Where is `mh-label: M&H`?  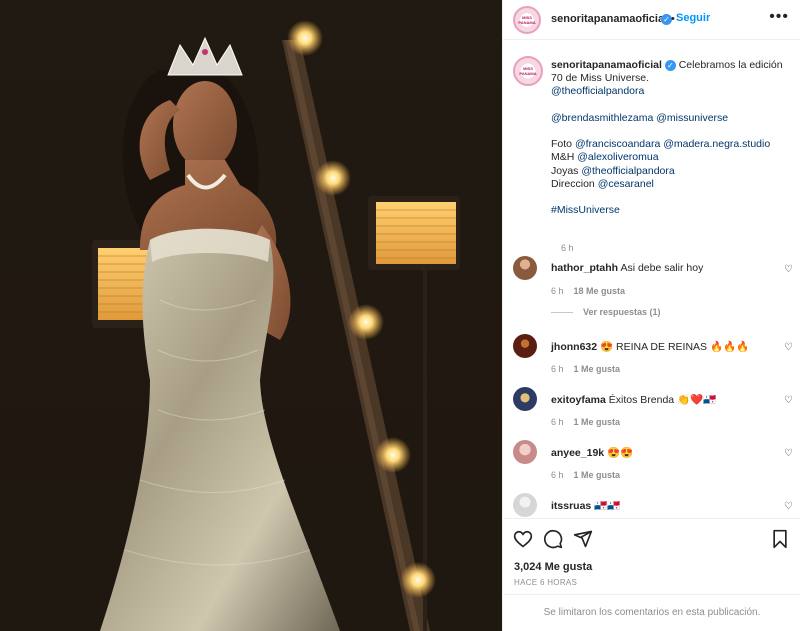
mh-label: M&H is located at coordinates (563, 157).